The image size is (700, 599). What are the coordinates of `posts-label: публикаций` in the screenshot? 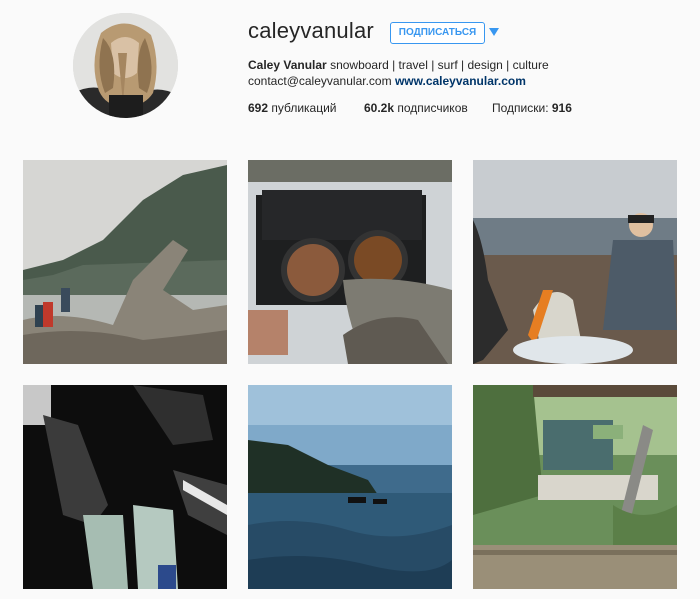 It's located at (304, 108).